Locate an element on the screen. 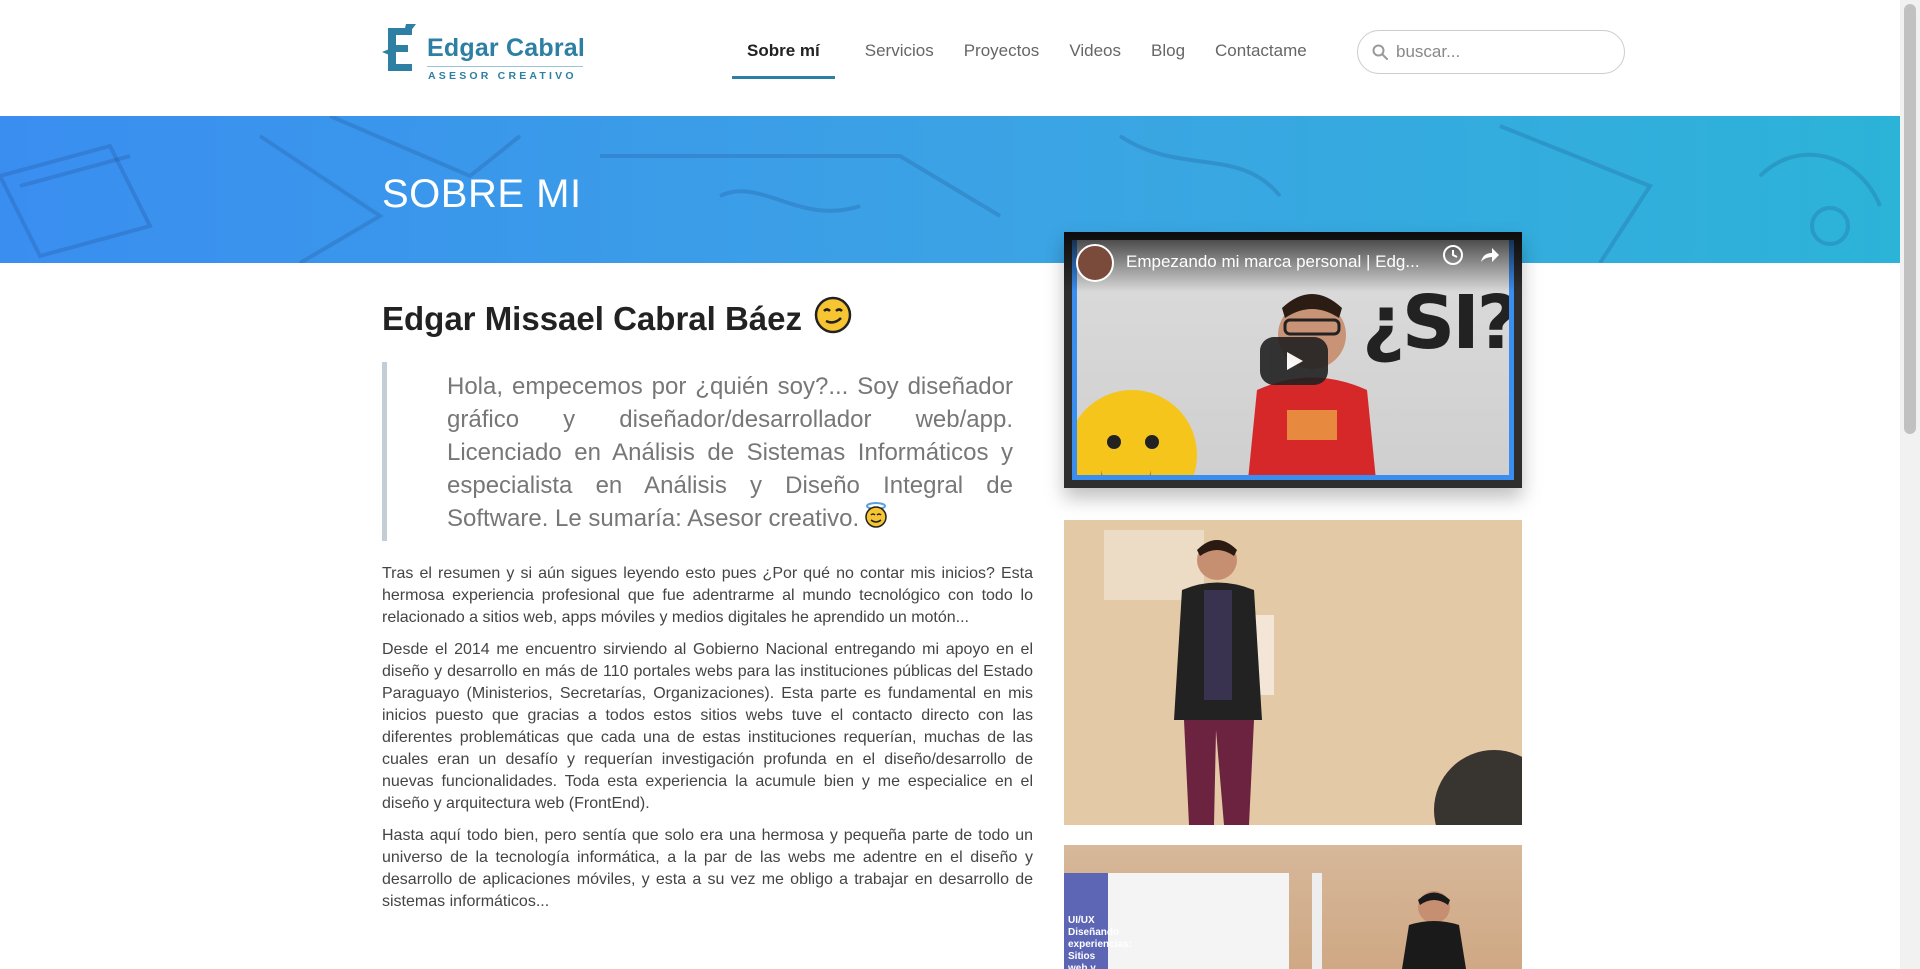 The width and height of the screenshot is (1920, 969). banner-sketch-pattern is located at coordinates (941, 189).